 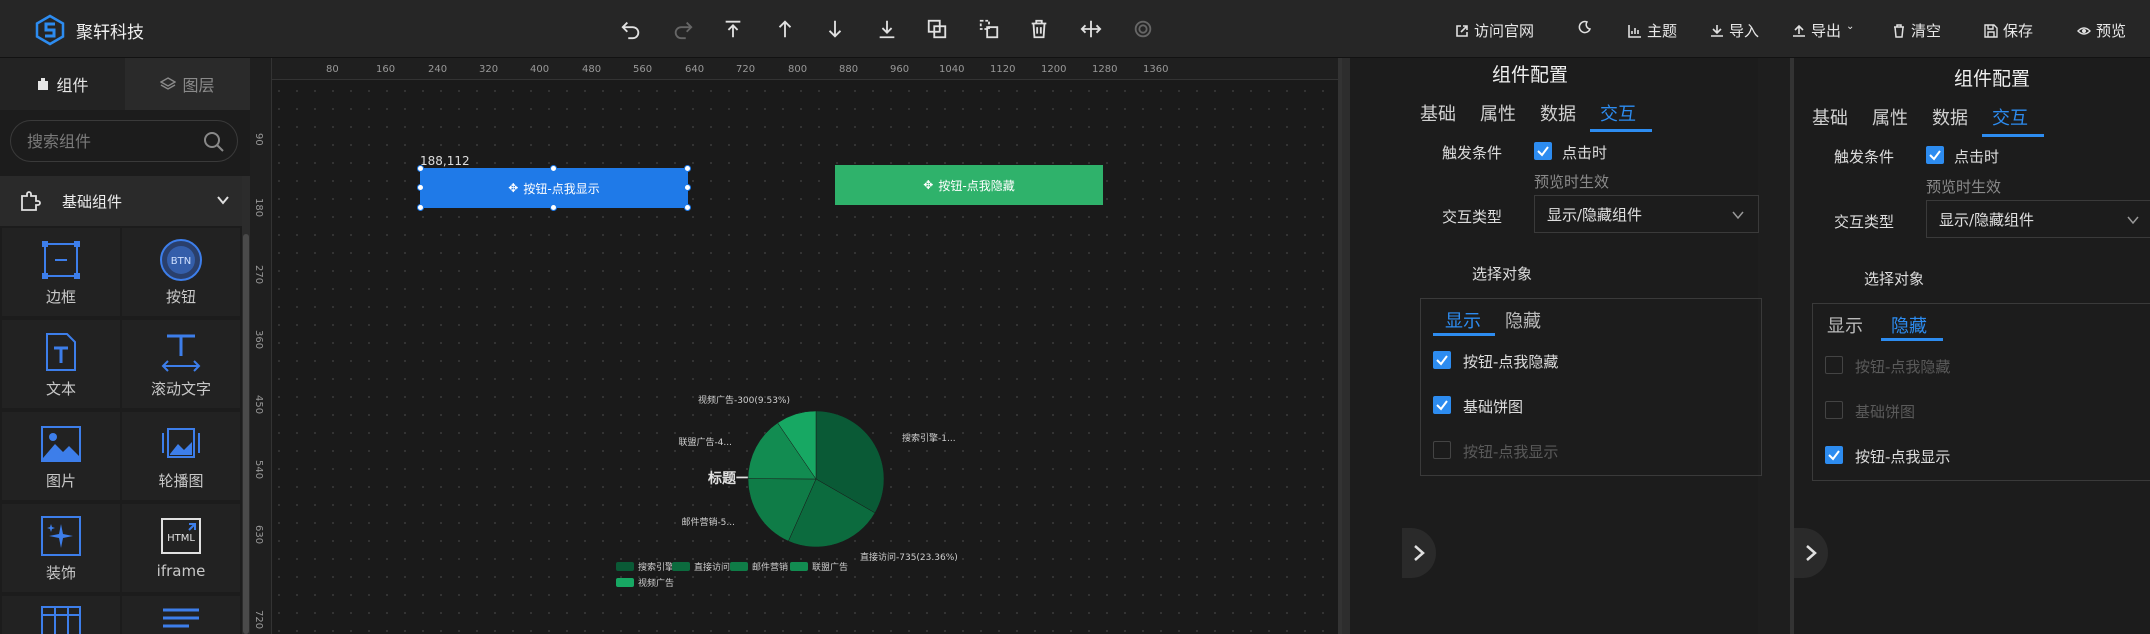 What do you see at coordinates (168, 83) in the screenshot?
I see `layers-icon` at bounding box center [168, 83].